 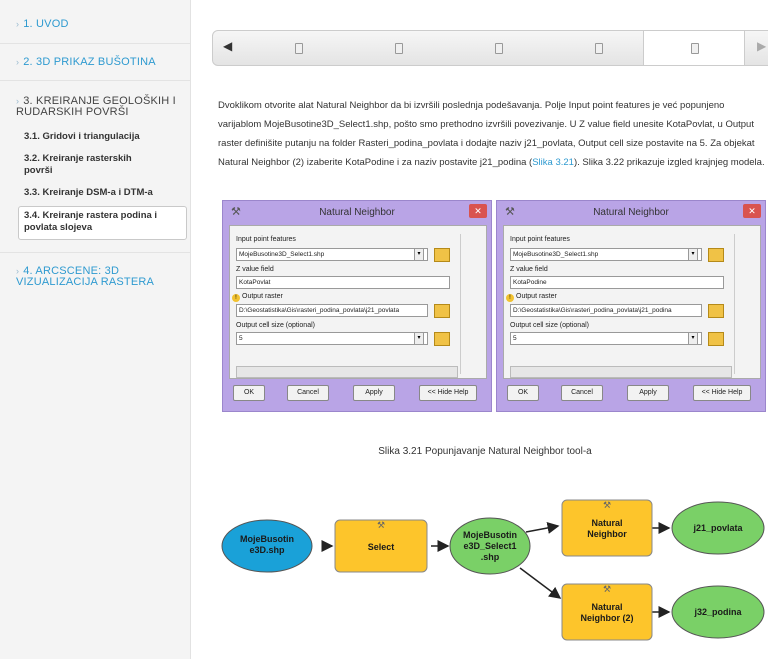 I want to click on sidebar-item-label: 4. ARCSCENE: 3D VIZUALIZACIJA RASTERA, so click(x=85, y=276).